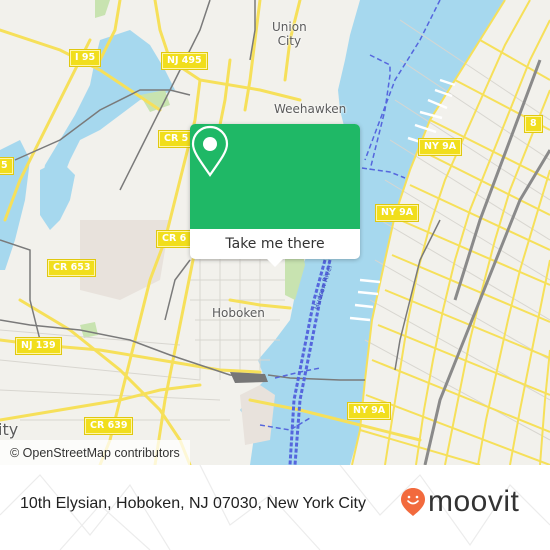  What do you see at coordinates (57, 195) in the screenshot?
I see `creek-water` at bounding box center [57, 195].